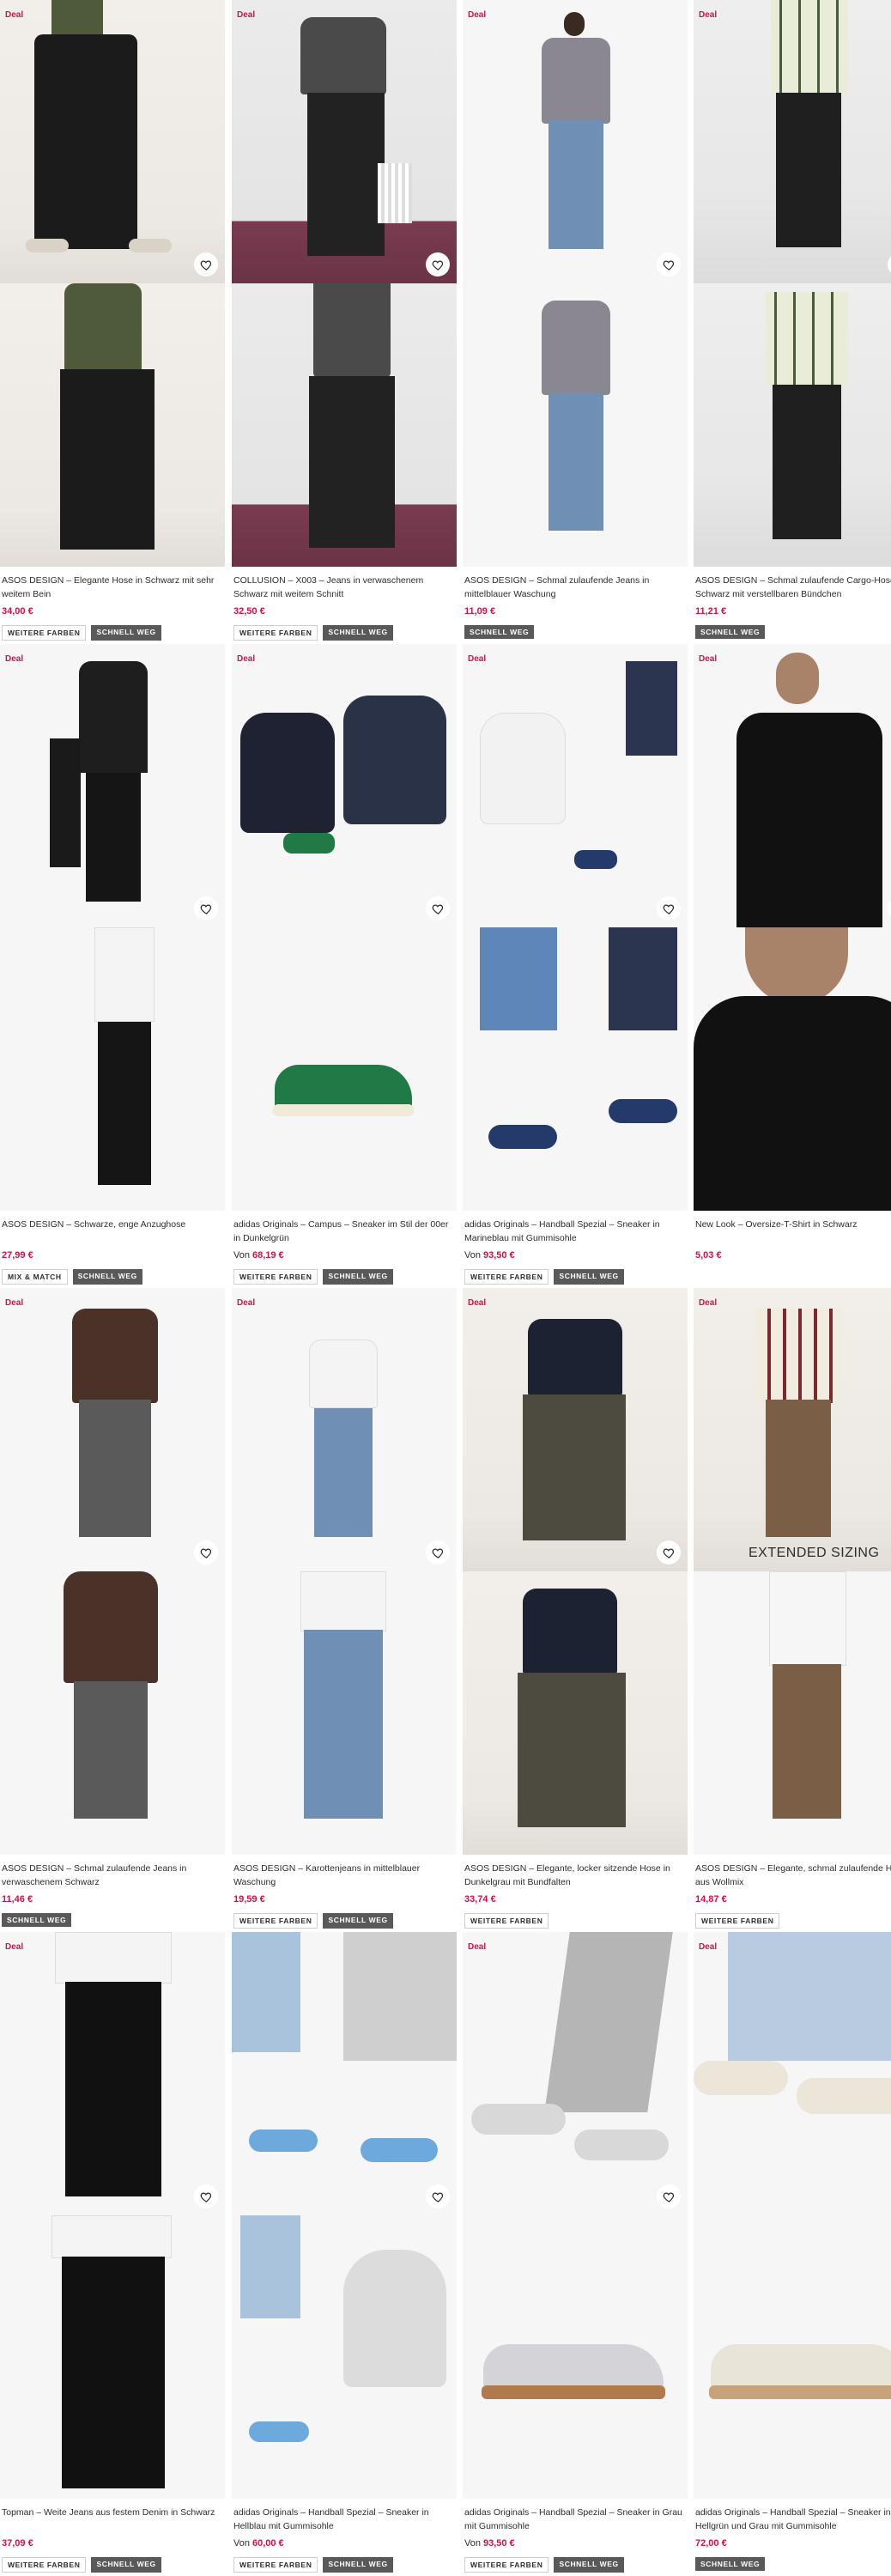 This screenshot has width=891, height=2576. I want to click on product-price: 5,03 €, so click(708, 1255).